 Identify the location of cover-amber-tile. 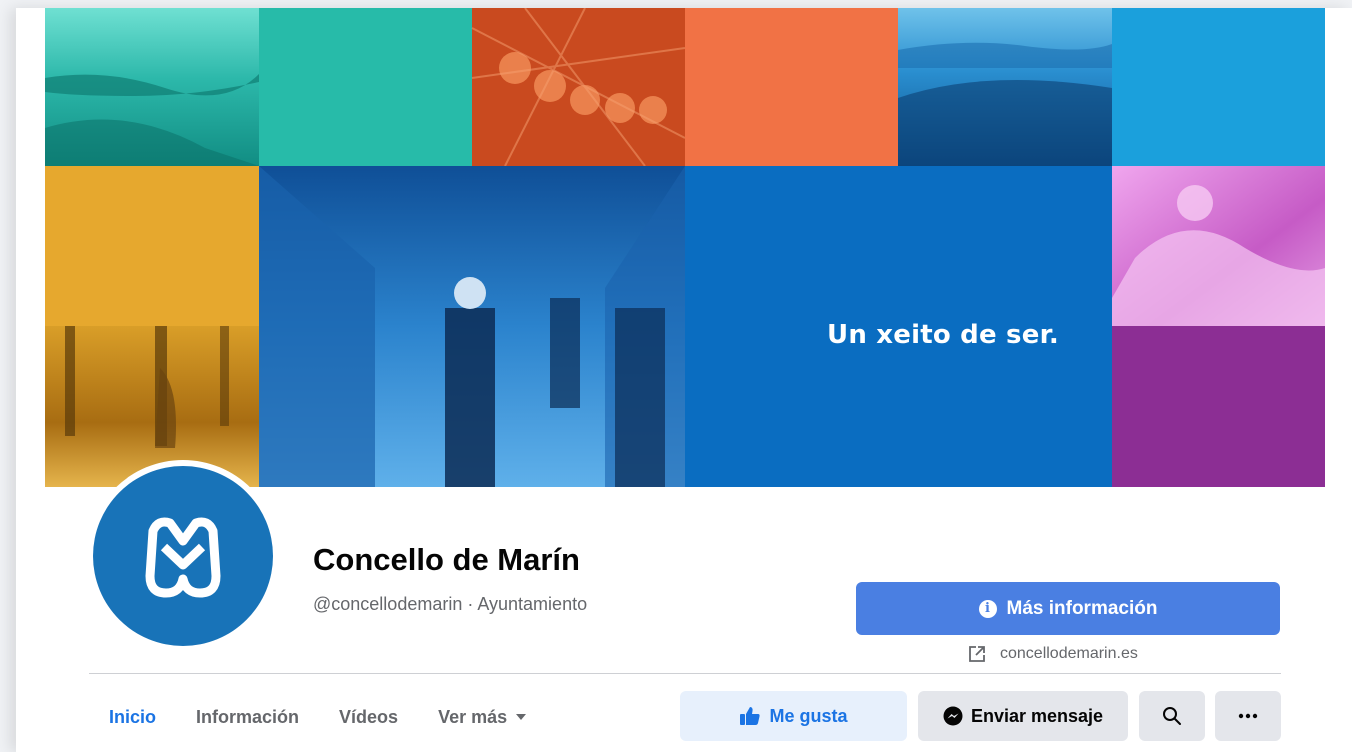
(152, 246).